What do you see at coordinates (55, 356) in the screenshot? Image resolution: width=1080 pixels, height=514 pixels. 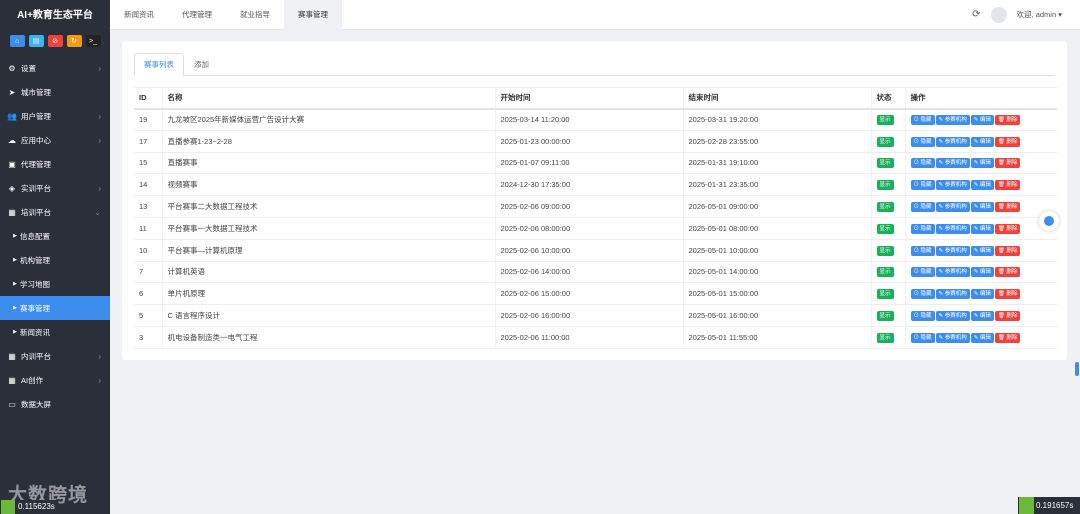 I see `sidebar-item: ▦ 内训平台 ›` at bounding box center [55, 356].